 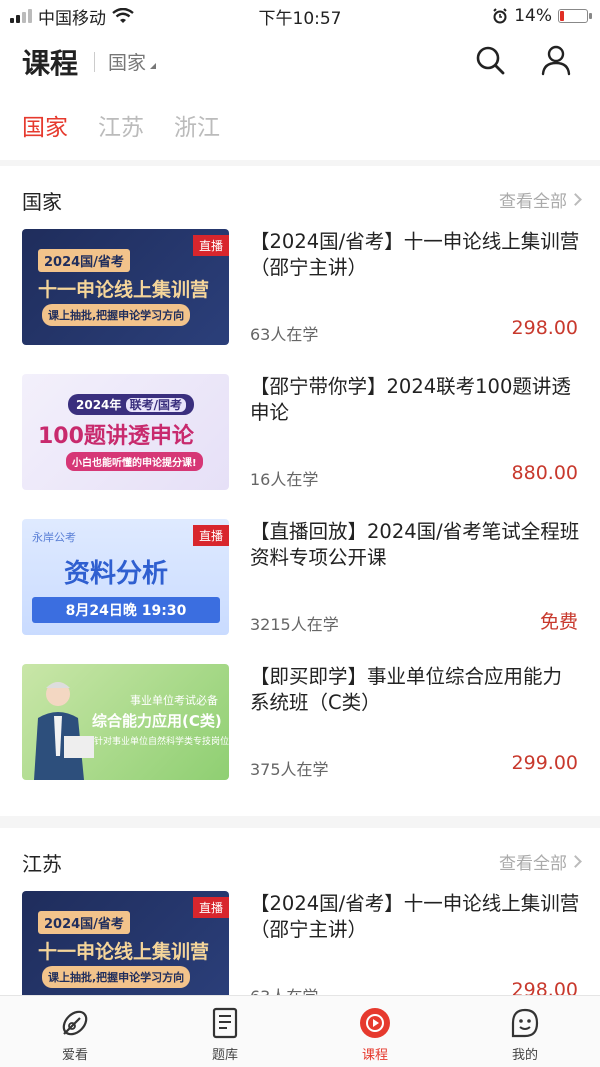 I want to click on course-thumbnail: 直播 永岸公考 资料分析 8月24日晚 19:30, so click(x=125, y=577).